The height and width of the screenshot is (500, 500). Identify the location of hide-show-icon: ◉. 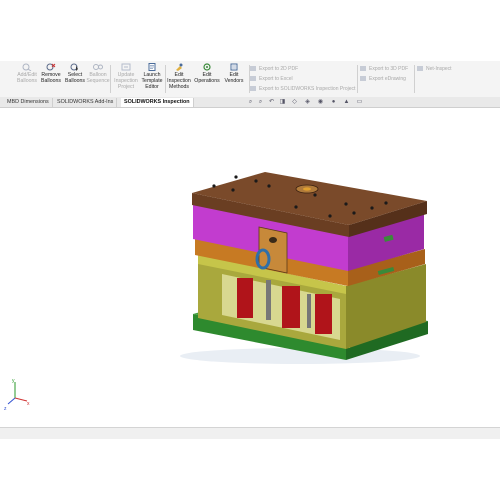
(320, 102).